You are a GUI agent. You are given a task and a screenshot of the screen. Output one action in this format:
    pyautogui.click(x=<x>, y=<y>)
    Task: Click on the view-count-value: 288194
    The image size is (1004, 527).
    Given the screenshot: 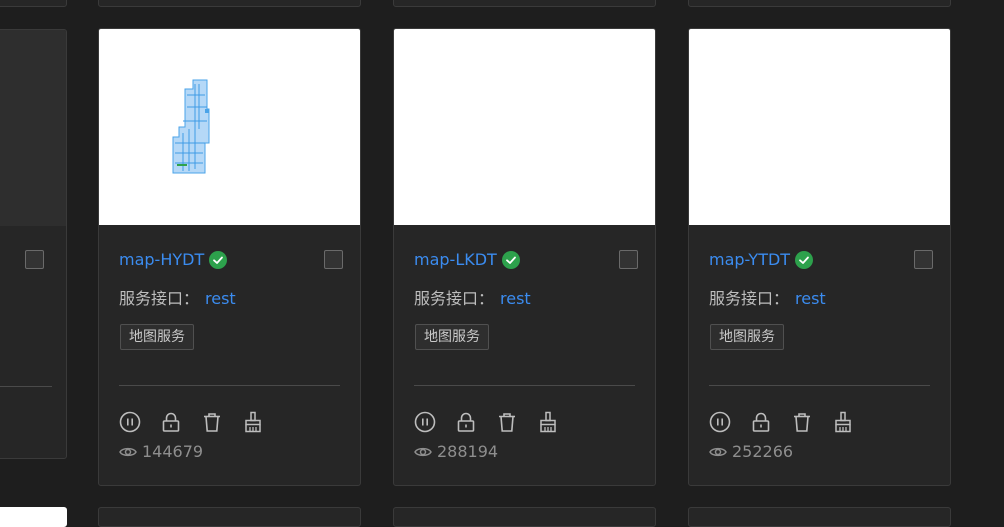 What is the action you would take?
    pyautogui.click(x=468, y=451)
    